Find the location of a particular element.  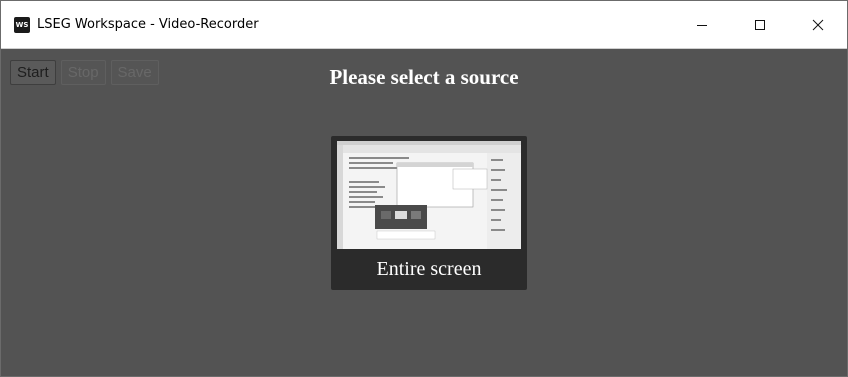

window-controls is located at coordinates (760, 24).